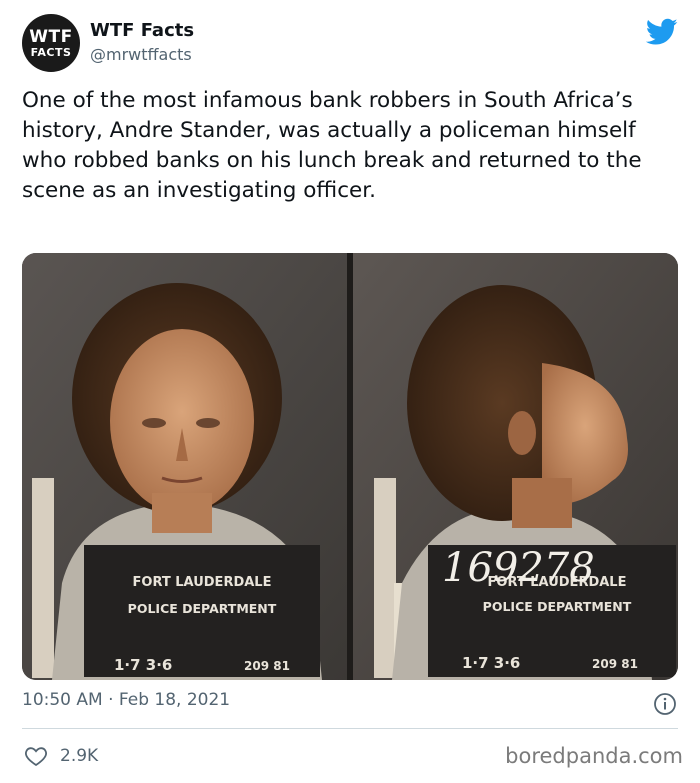 The height and width of the screenshot is (783, 700). I want to click on left-placard-number-b: 209 81, so click(267, 666).